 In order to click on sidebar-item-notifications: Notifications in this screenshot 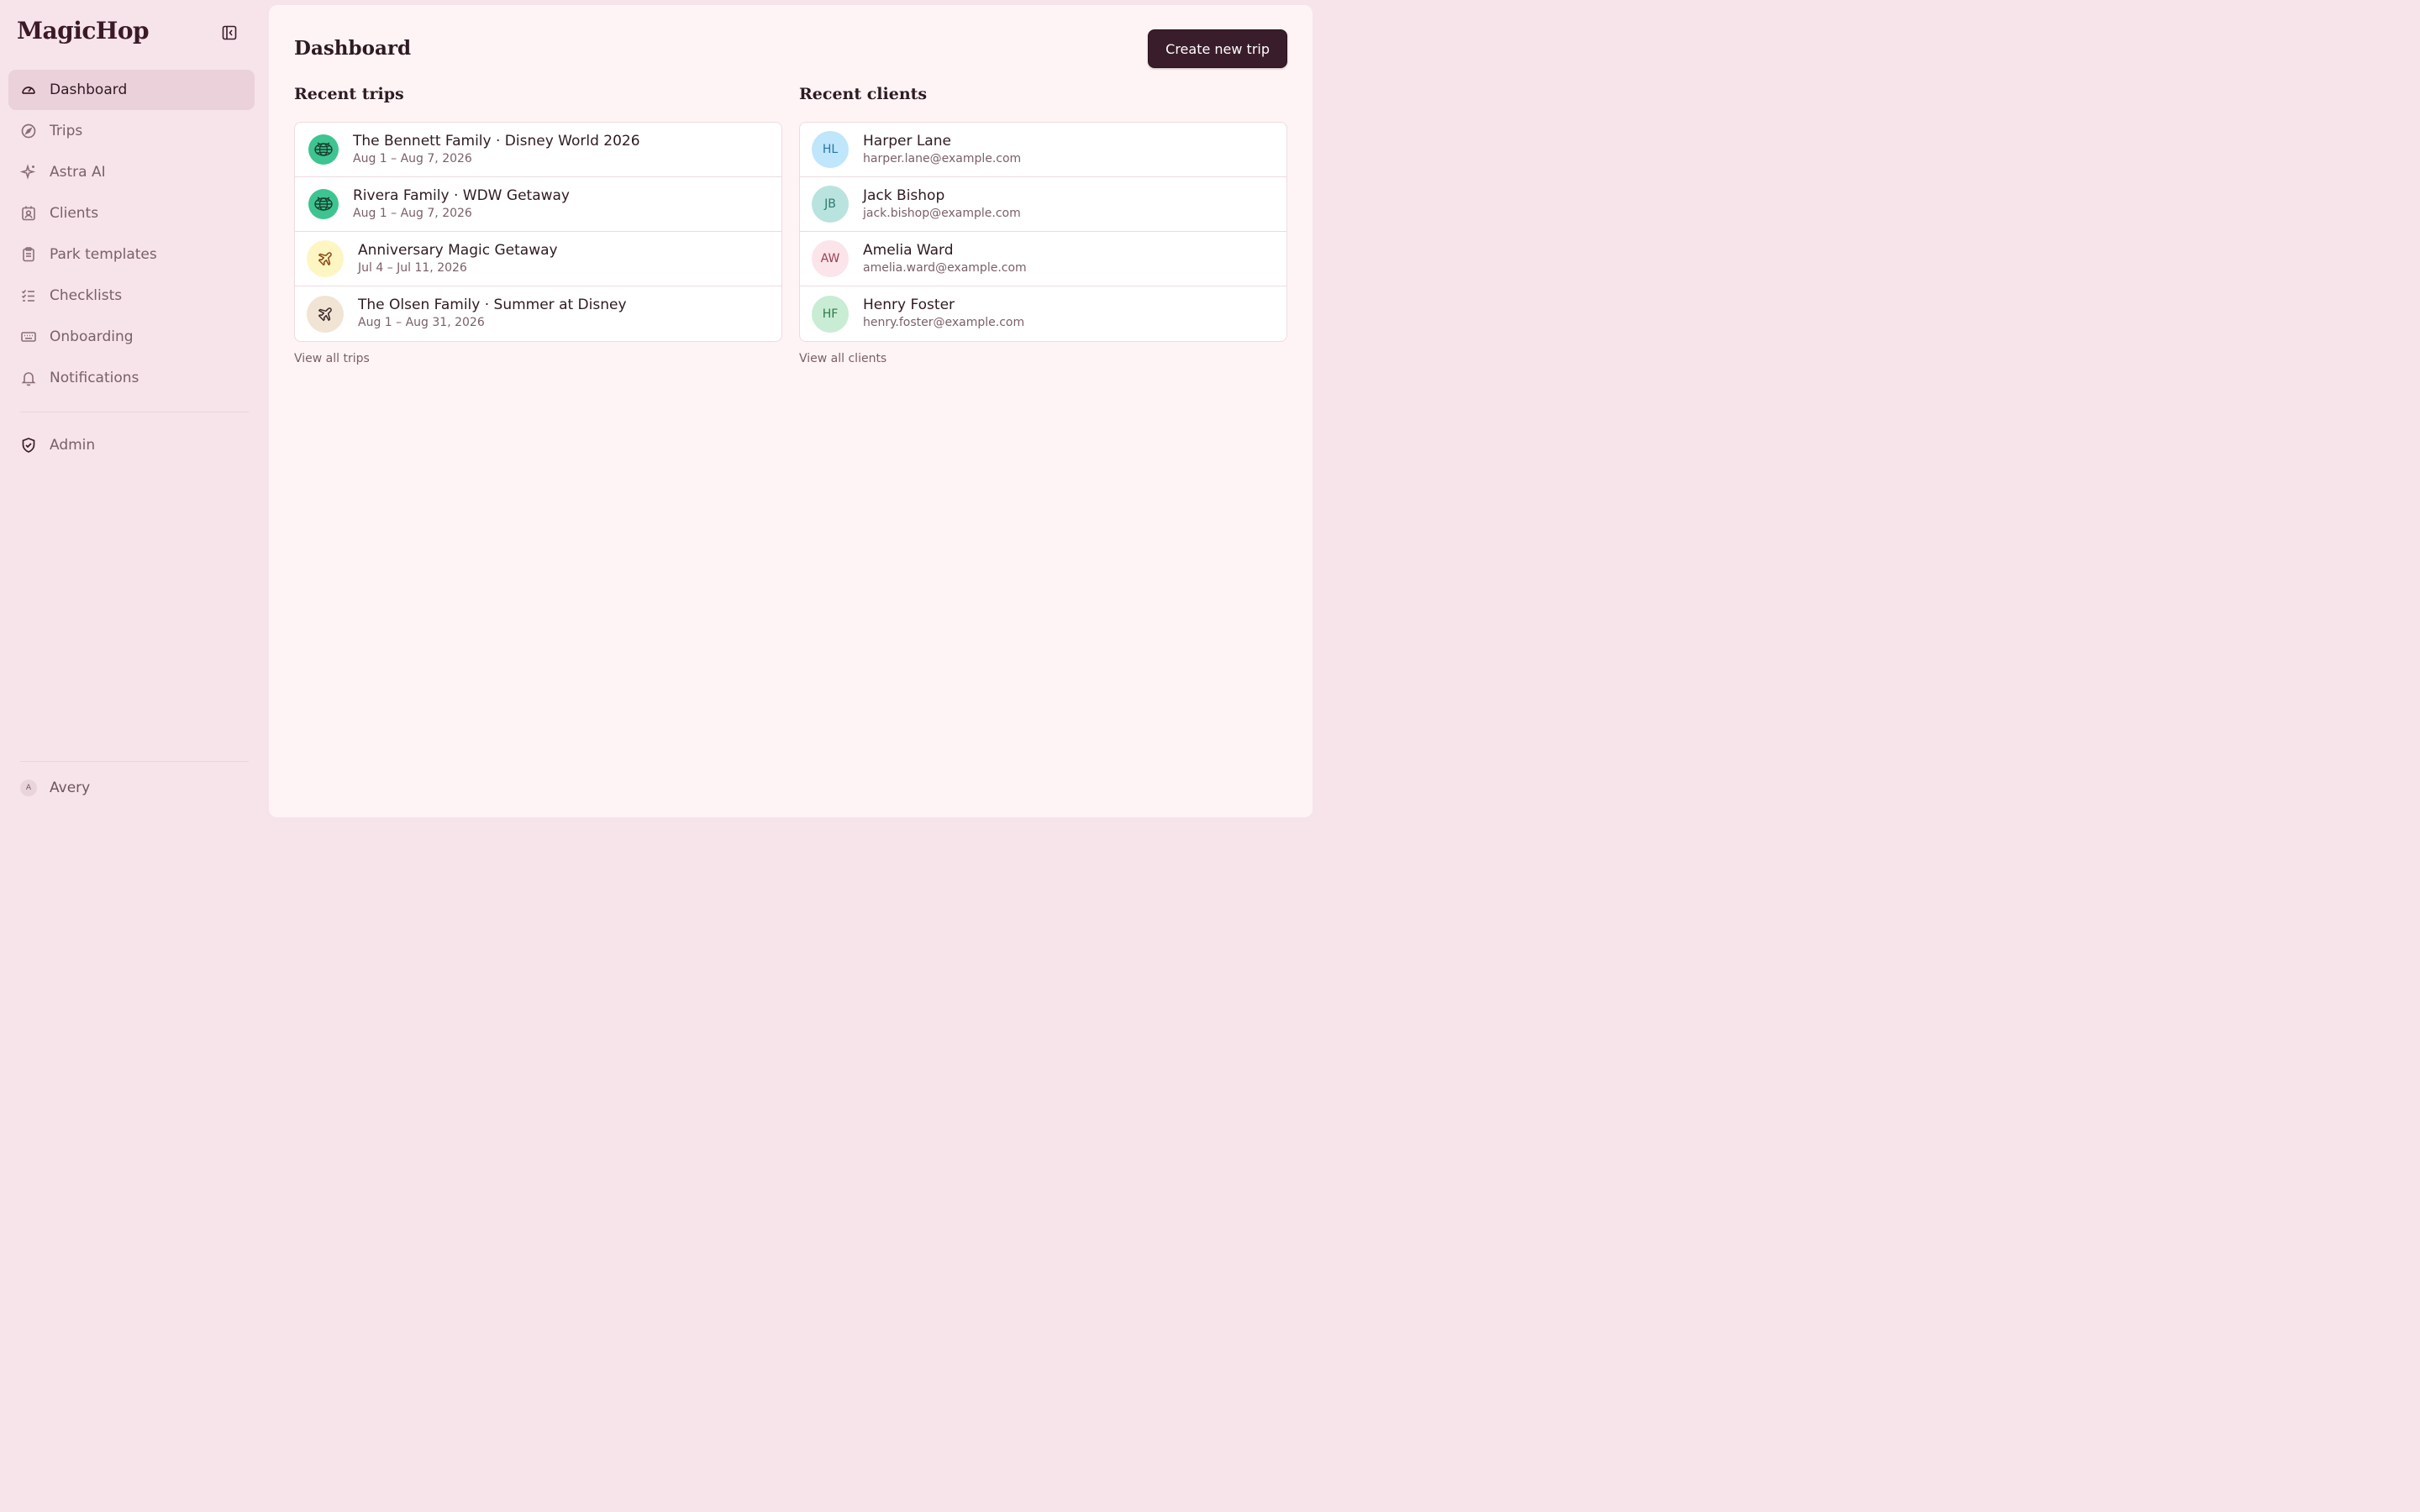, I will do `click(131, 378)`.